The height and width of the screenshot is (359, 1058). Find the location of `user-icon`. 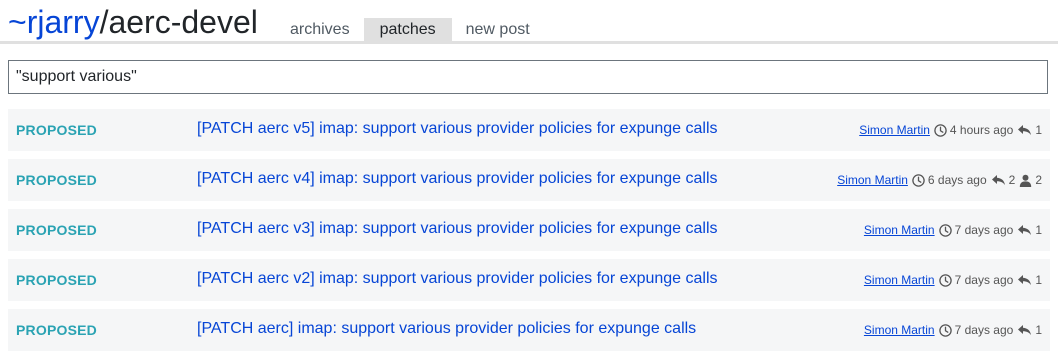

user-icon is located at coordinates (1025, 180).